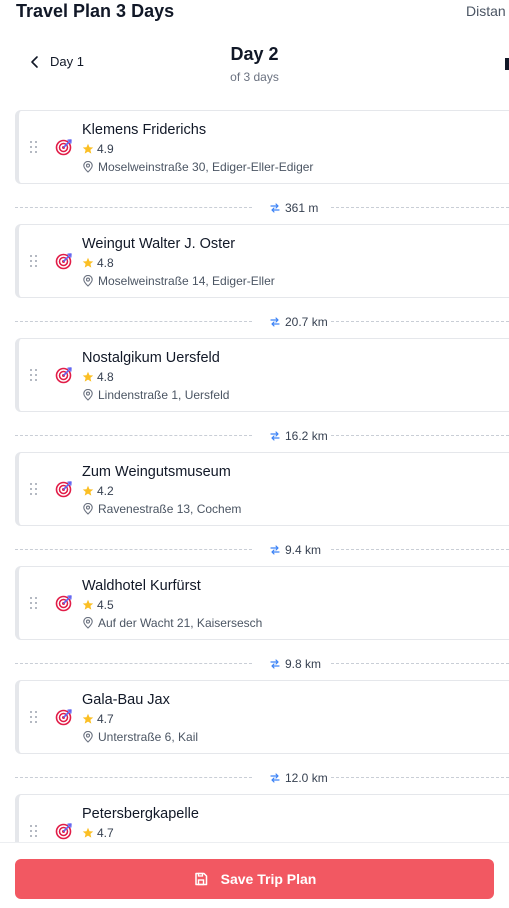 This screenshot has height=908, width=509. What do you see at coordinates (262, 778) in the screenshot?
I see `distance-separator: 12.0 km` at bounding box center [262, 778].